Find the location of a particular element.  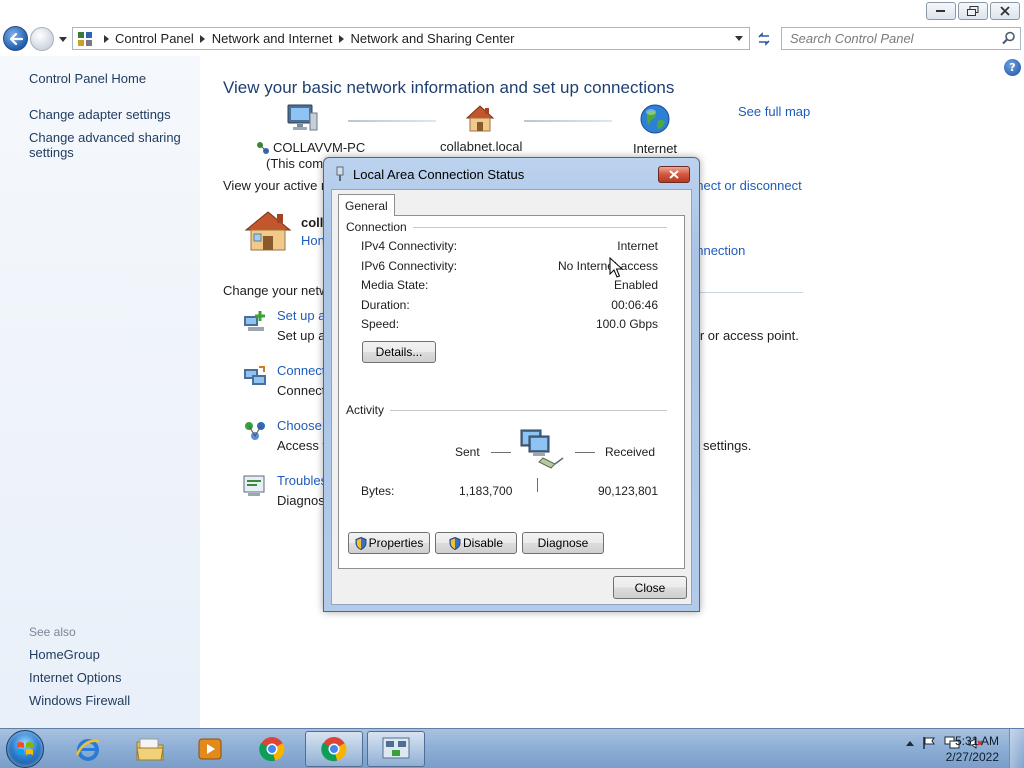

control-panel-home-link: Control Panel Home is located at coordinates (87, 78).